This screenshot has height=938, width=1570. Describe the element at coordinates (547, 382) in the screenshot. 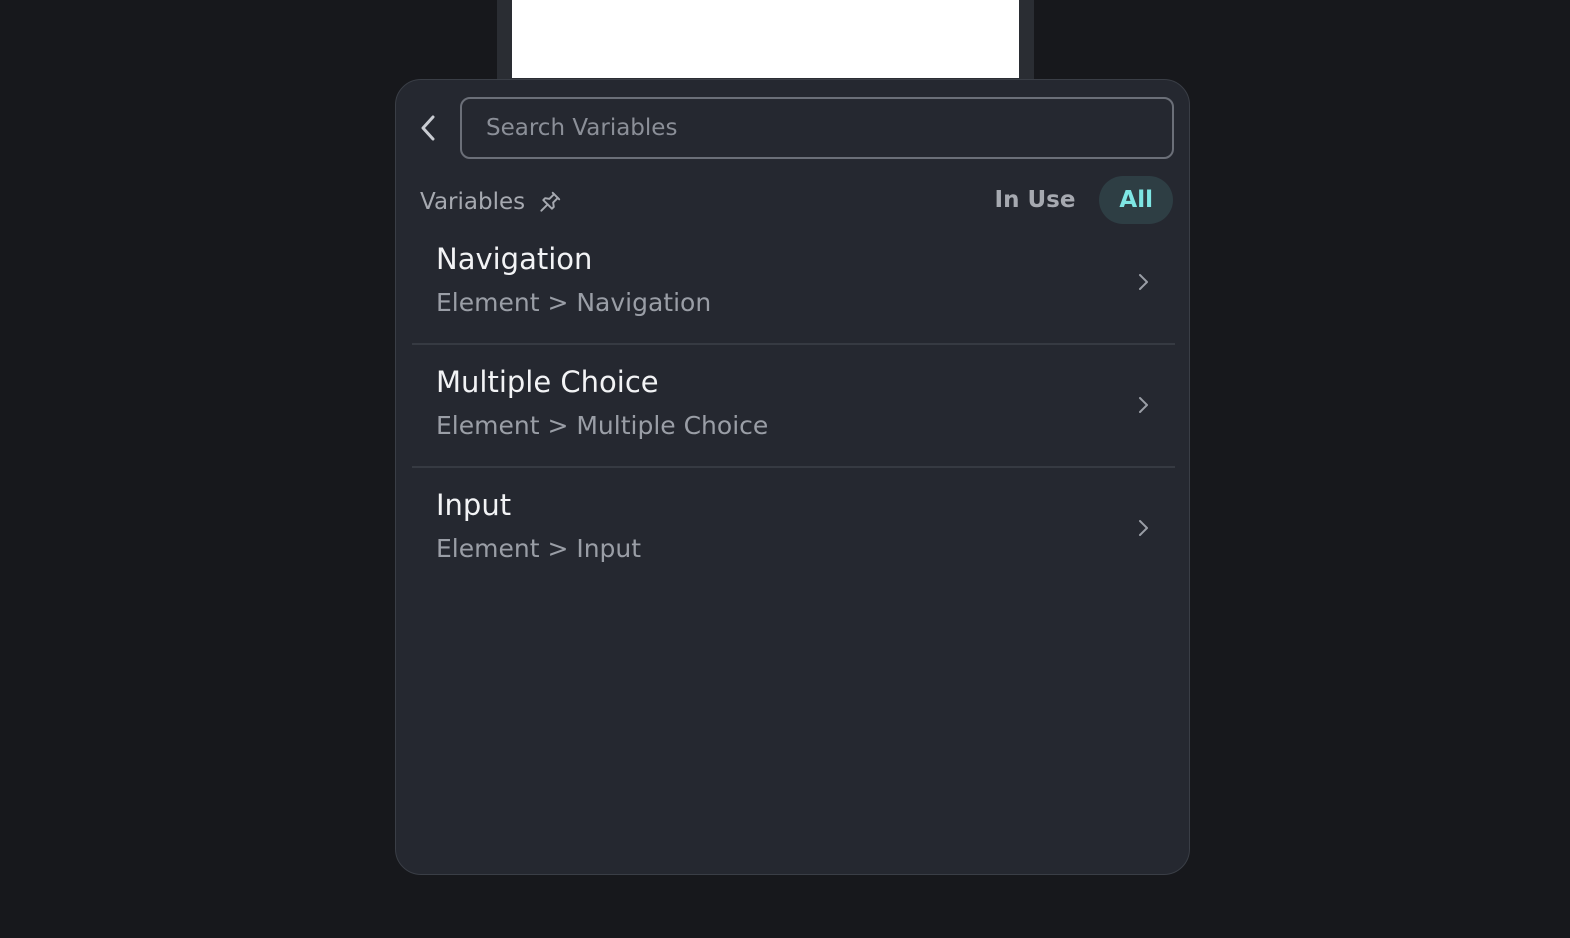

I see `item-title: Multiple Choice` at that location.